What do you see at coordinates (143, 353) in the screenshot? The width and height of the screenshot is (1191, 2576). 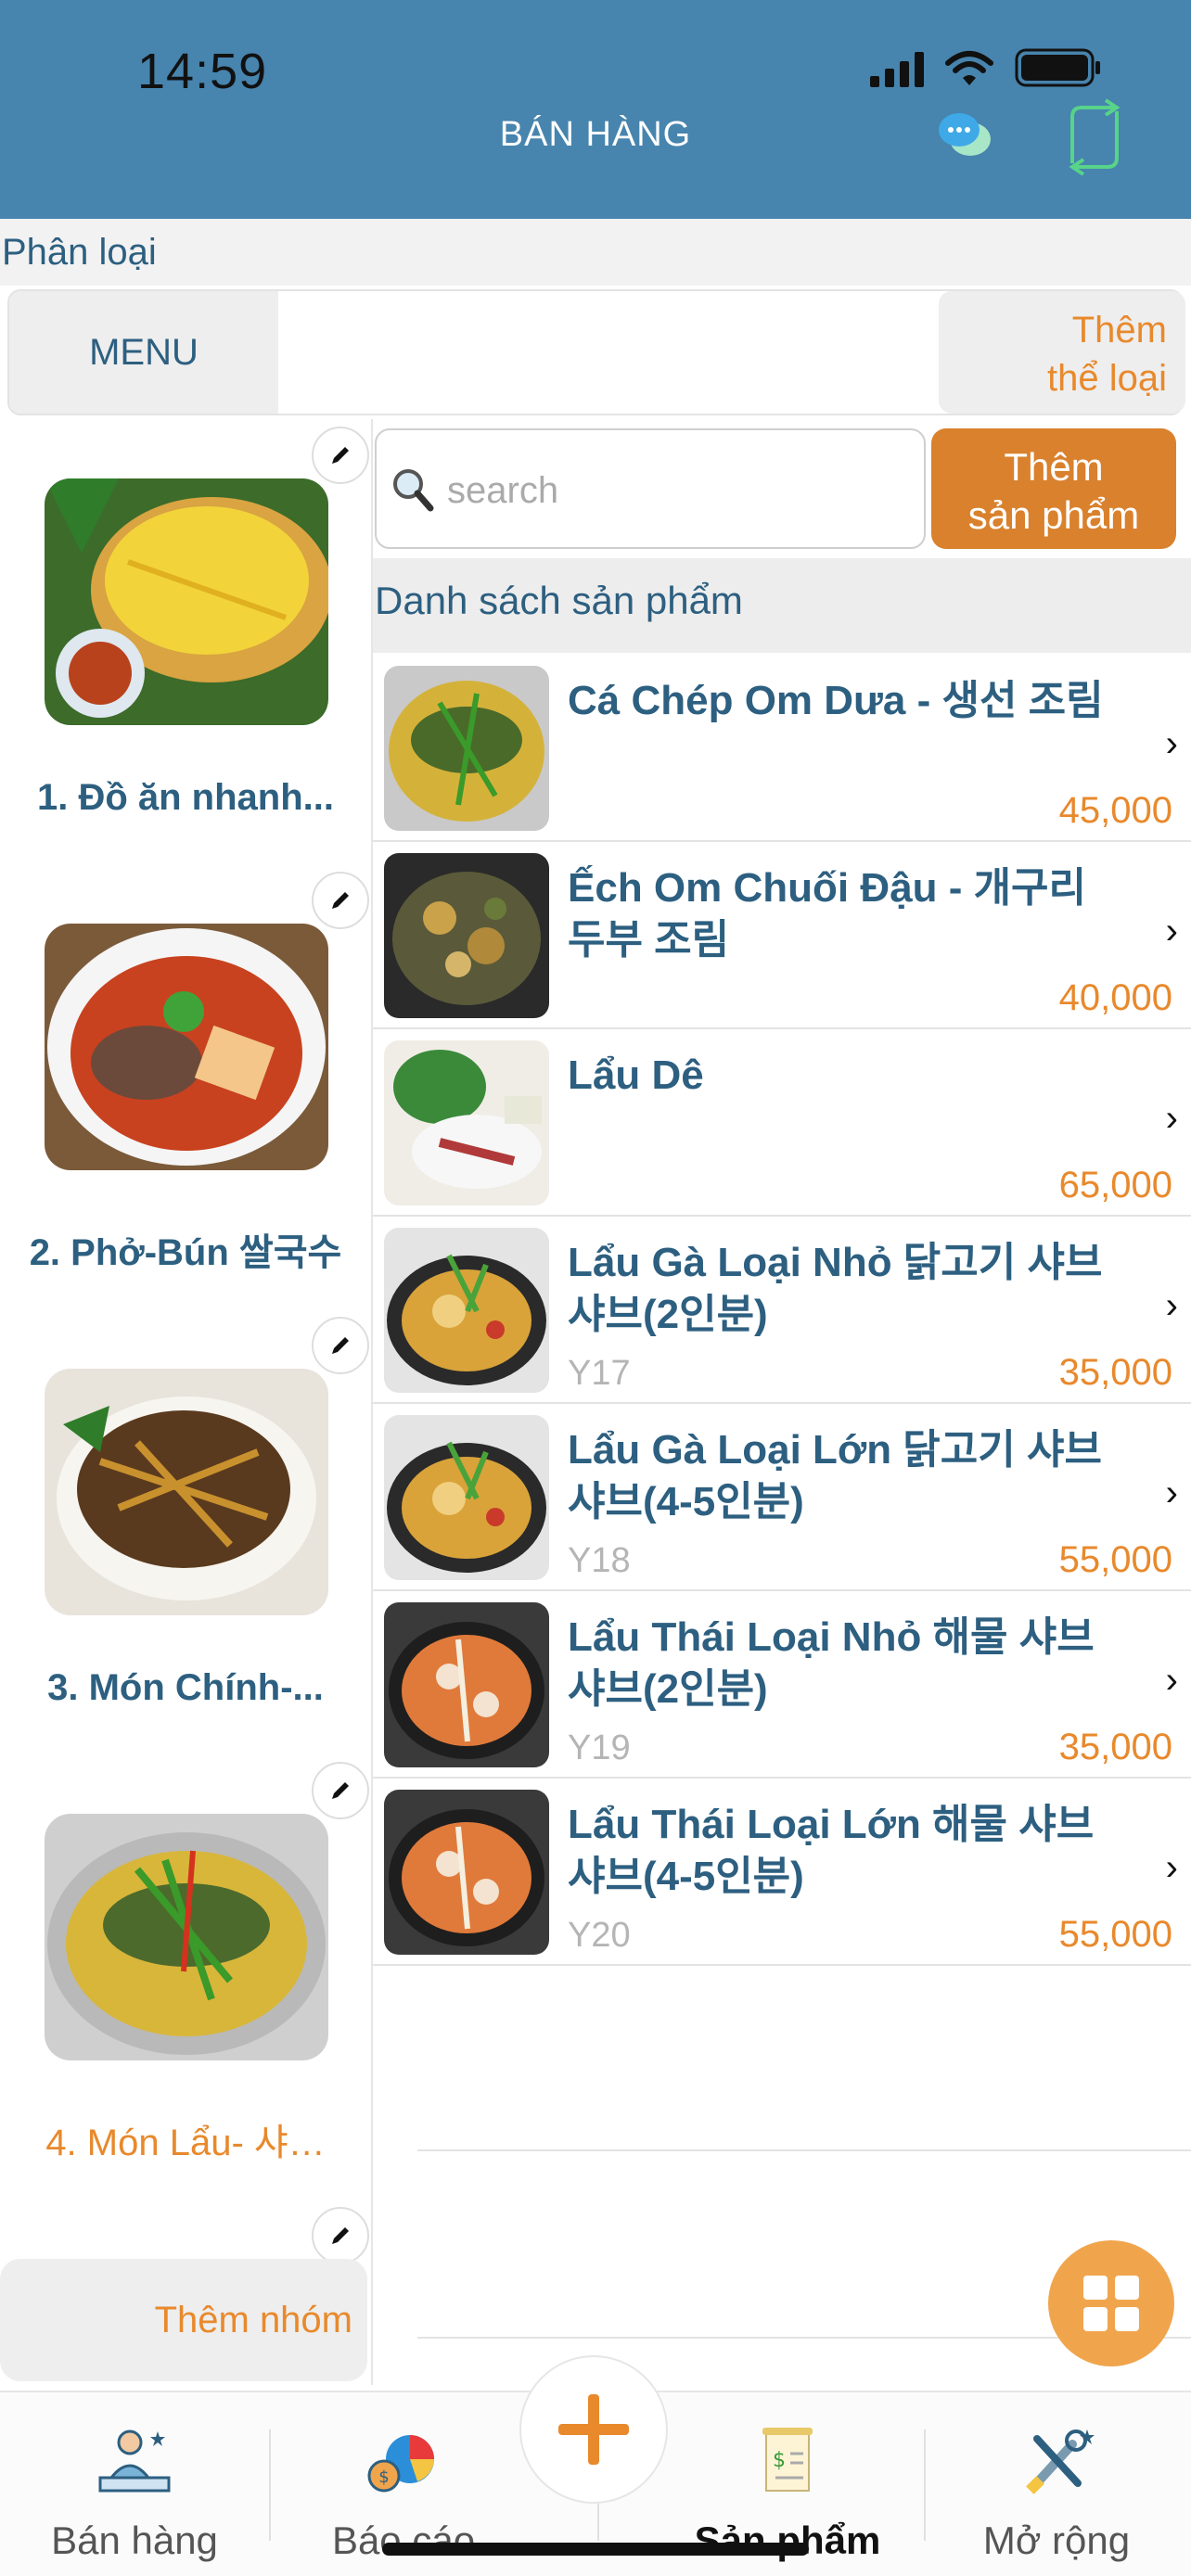 I see `category-tab-menu: MENU` at bounding box center [143, 353].